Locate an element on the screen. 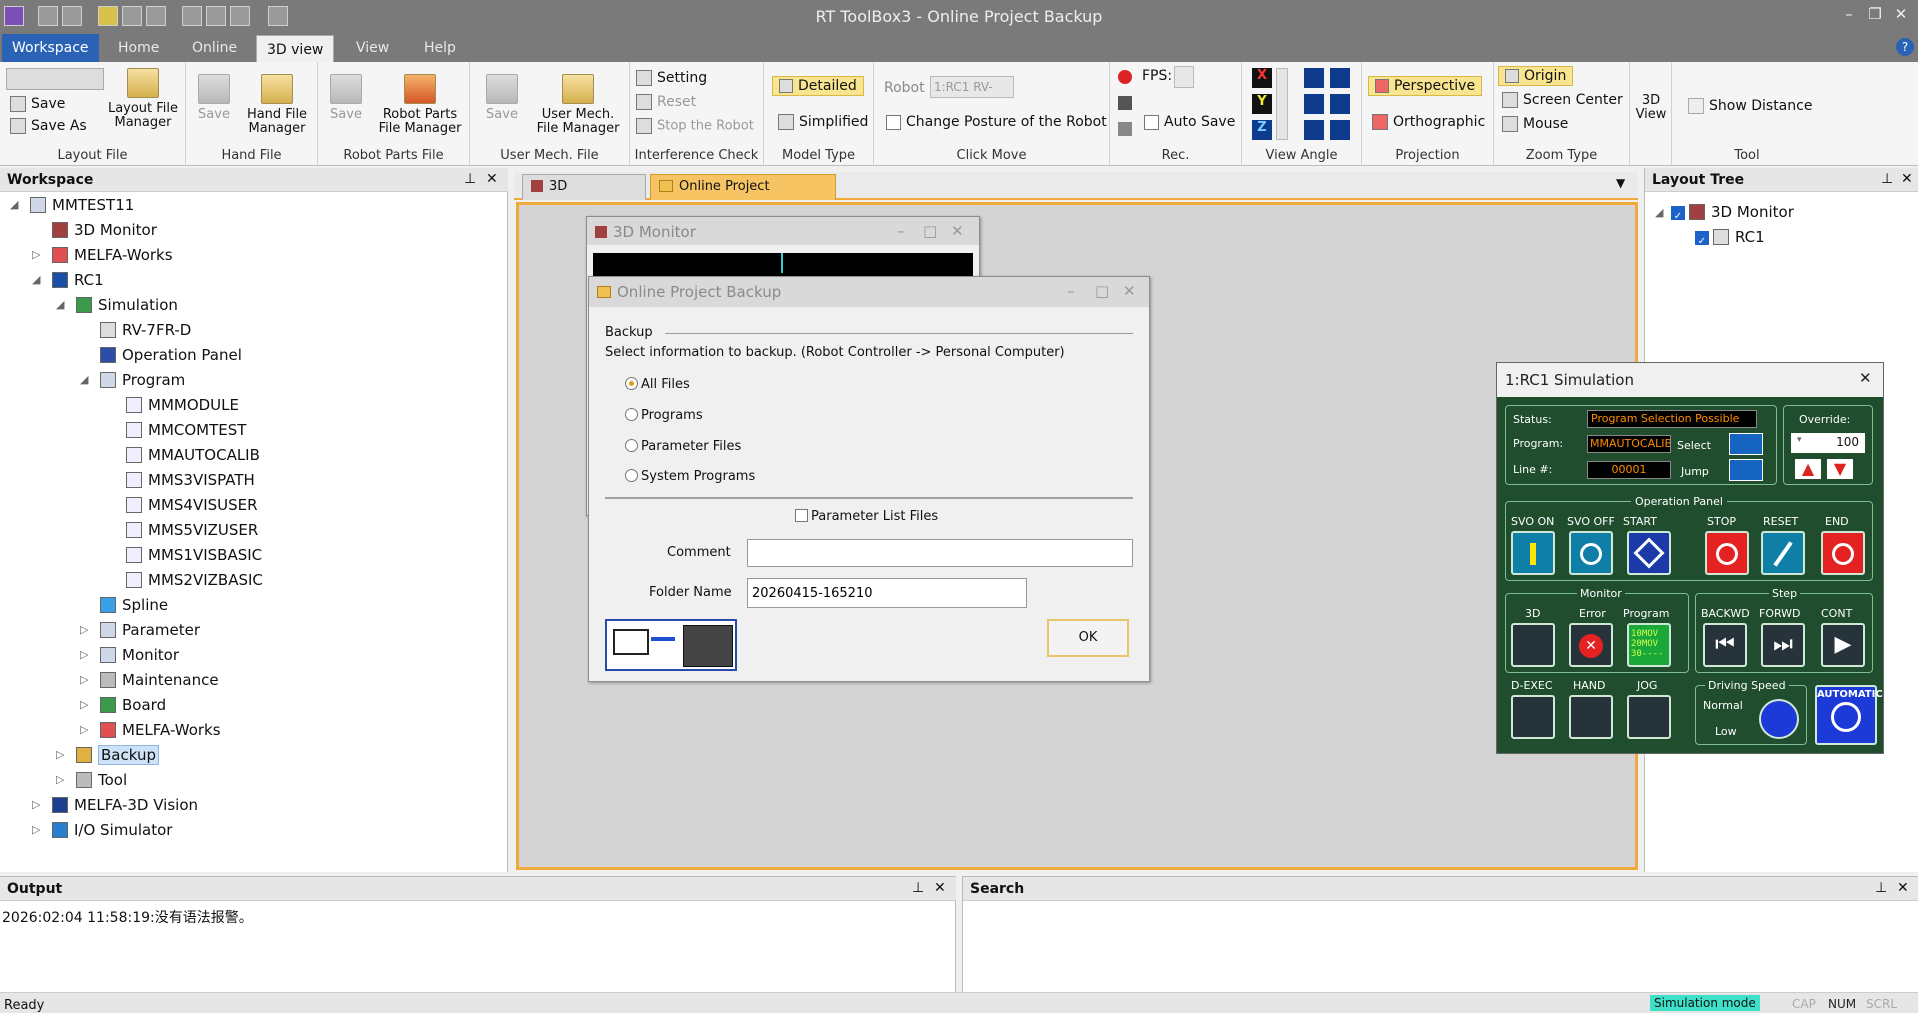 This screenshot has width=1918, height=1013. jump-line-button is located at coordinates (1746, 470).